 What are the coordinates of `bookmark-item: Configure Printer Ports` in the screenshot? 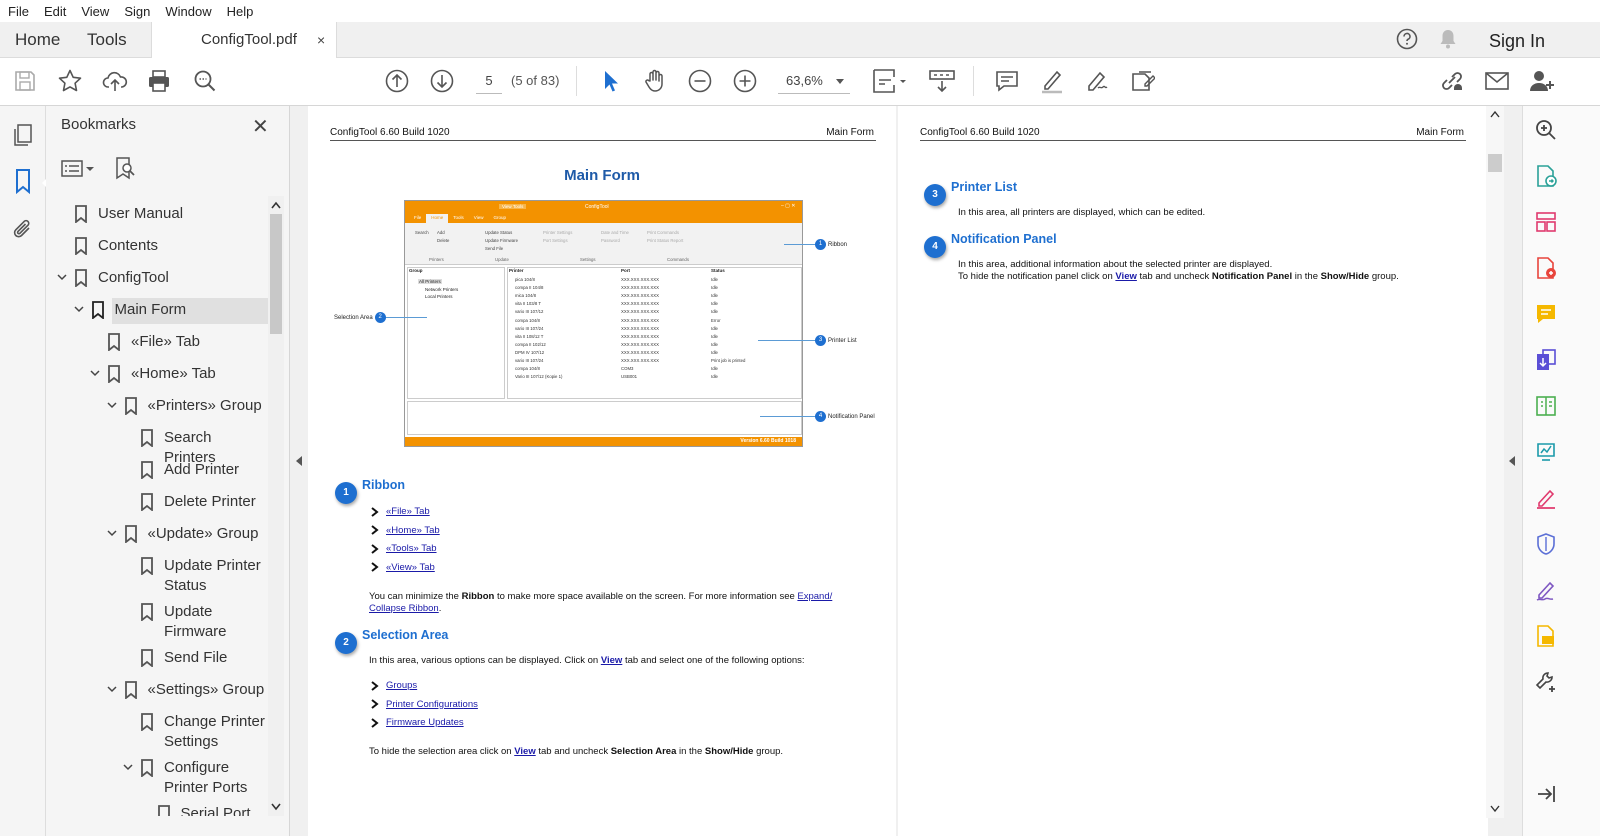 It's located at (157, 780).